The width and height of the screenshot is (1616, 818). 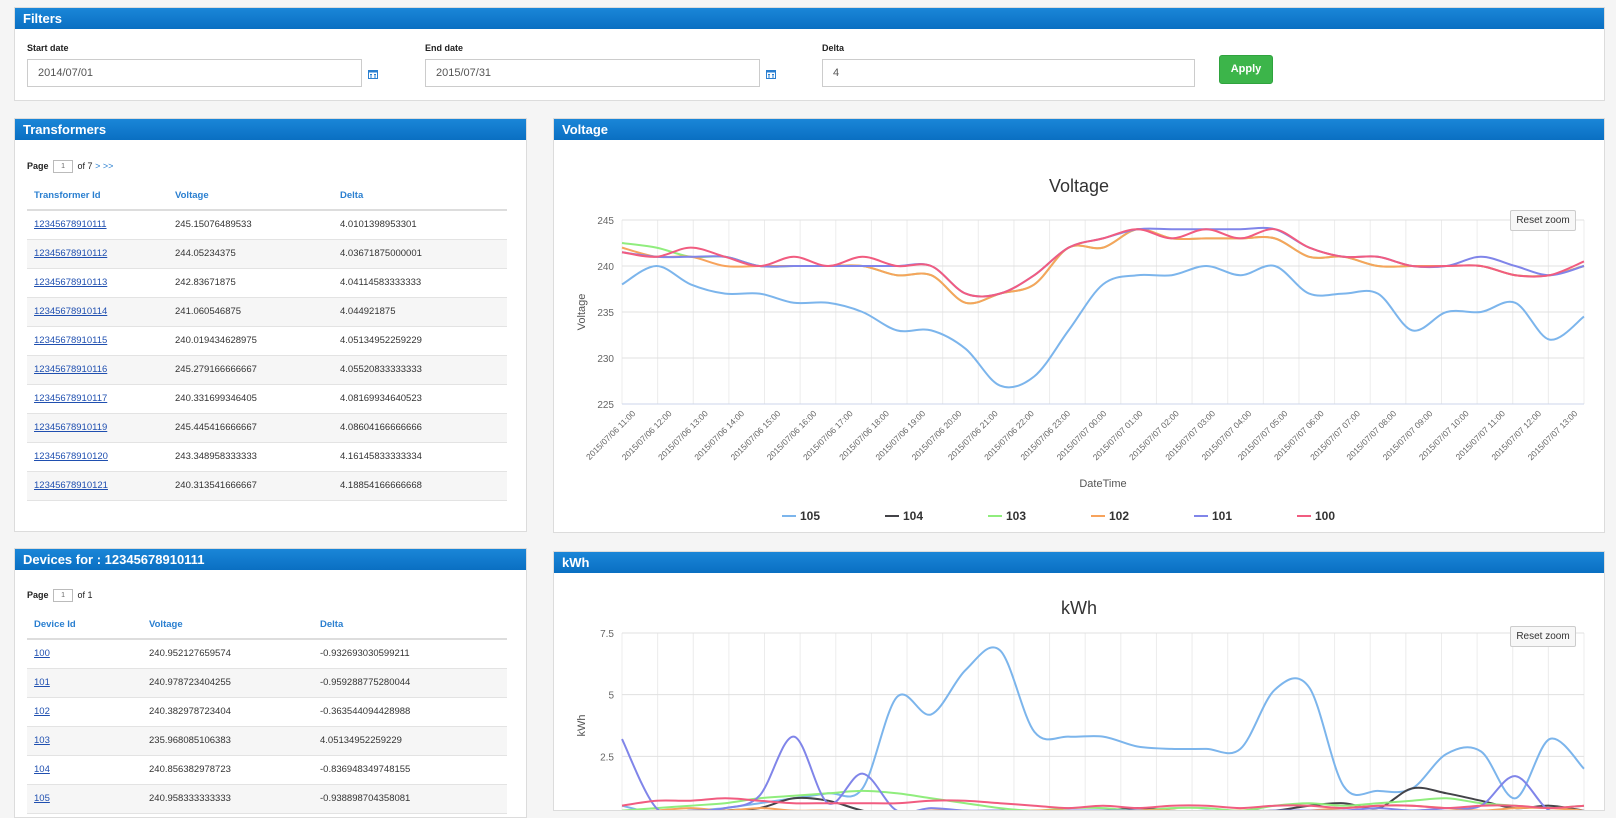 I want to click on transformer-id-link: 12345678910116, so click(x=70, y=369).